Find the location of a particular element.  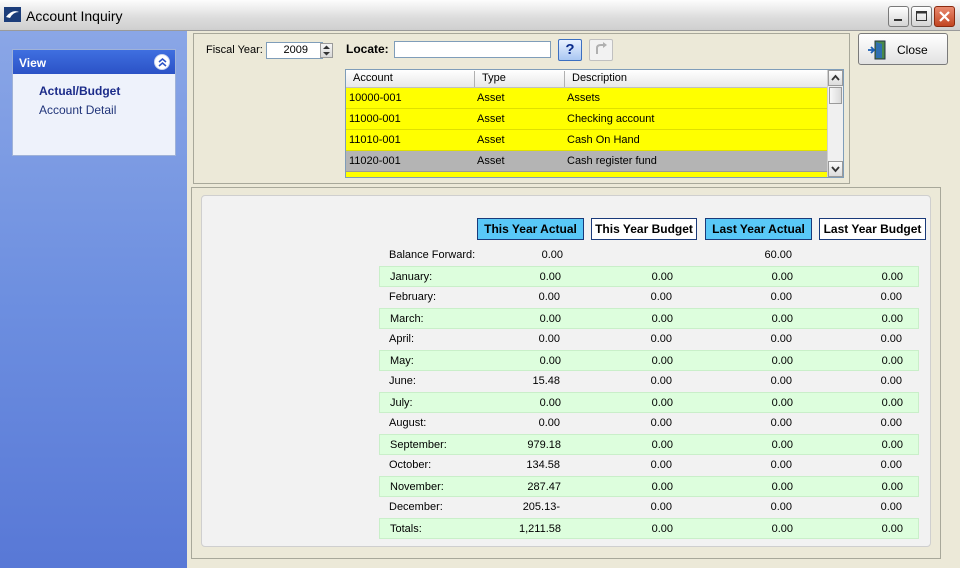

this-year-actual-button: This Year Actual is located at coordinates (530, 229).